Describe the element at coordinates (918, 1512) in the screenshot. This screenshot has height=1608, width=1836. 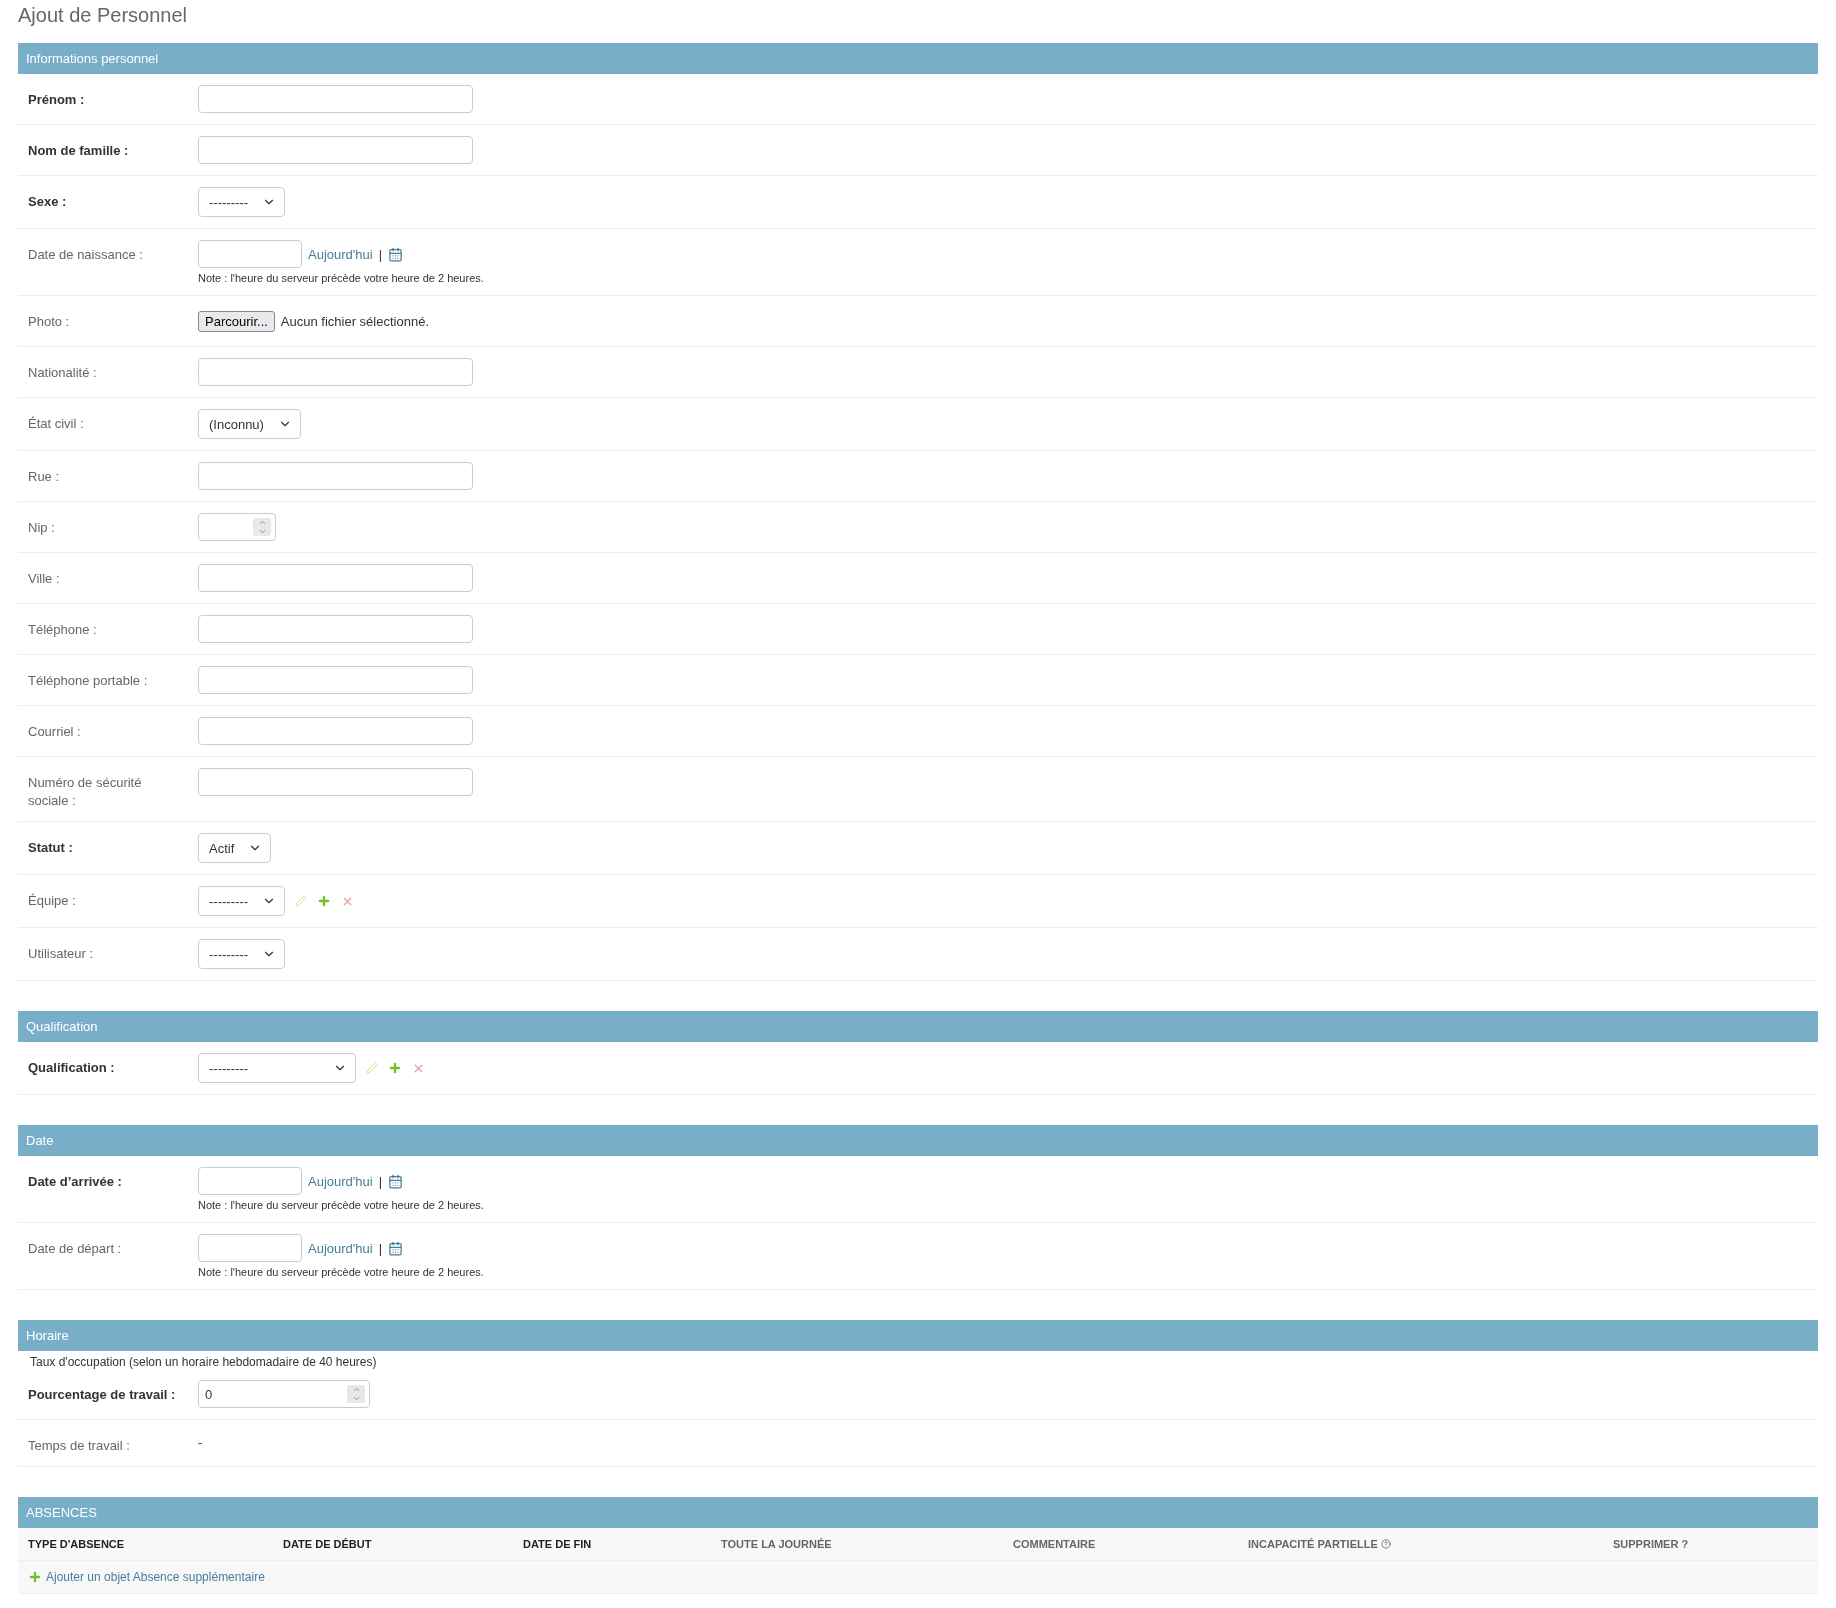
I see `section-header: ABSENCES` at that location.